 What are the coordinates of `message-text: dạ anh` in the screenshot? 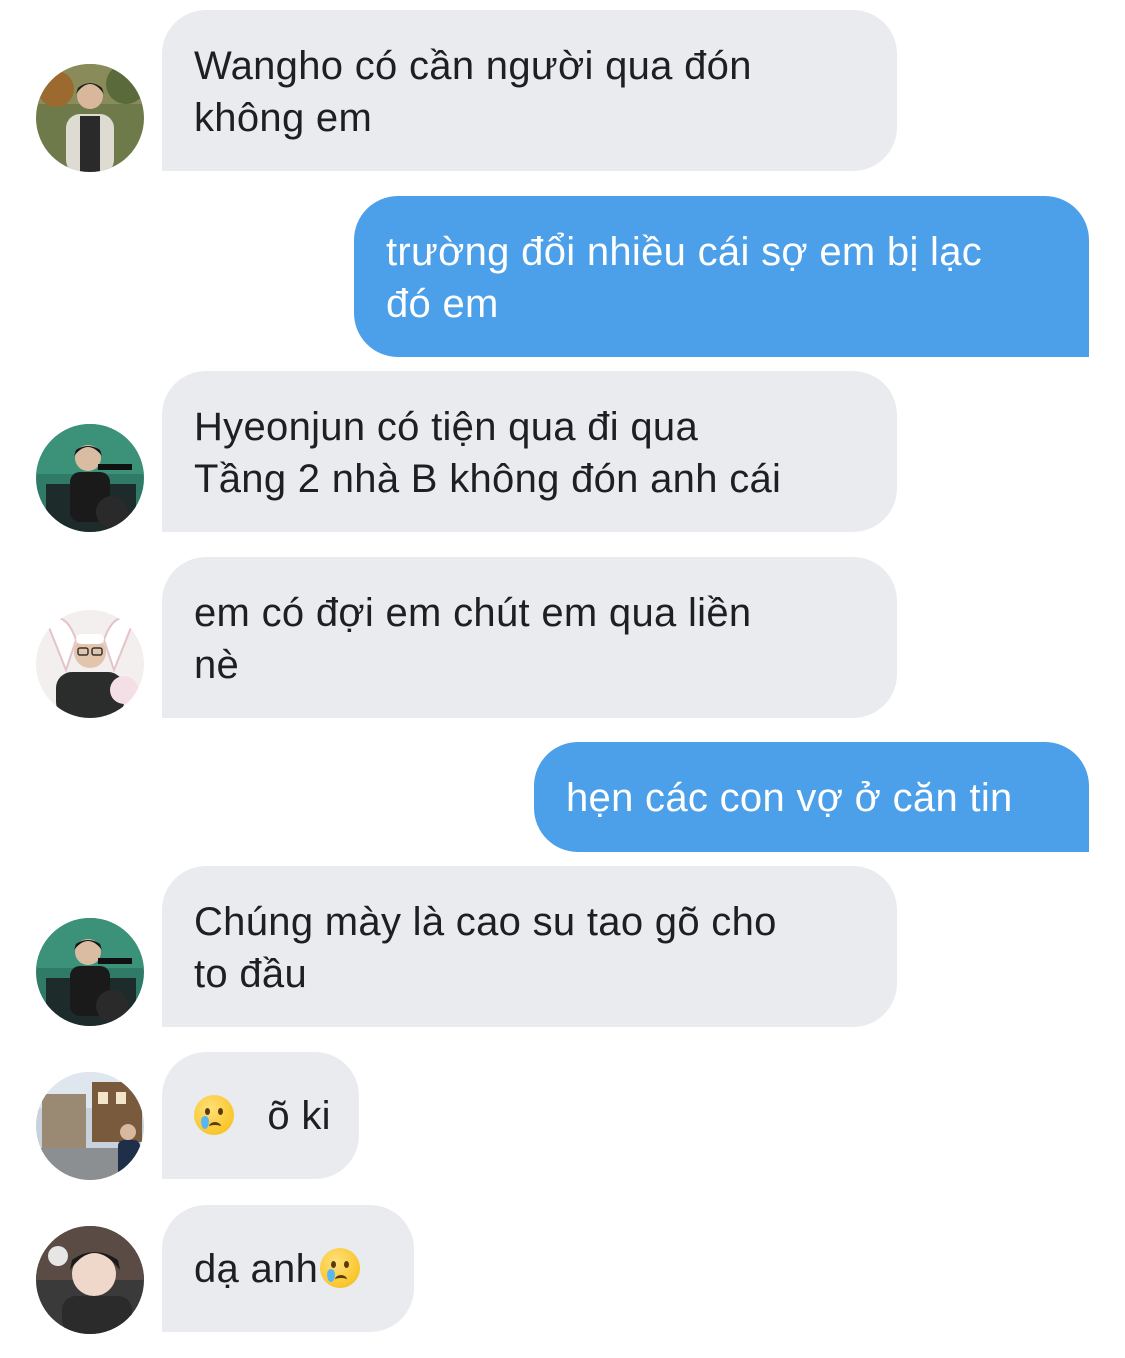 It's located at (256, 1269).